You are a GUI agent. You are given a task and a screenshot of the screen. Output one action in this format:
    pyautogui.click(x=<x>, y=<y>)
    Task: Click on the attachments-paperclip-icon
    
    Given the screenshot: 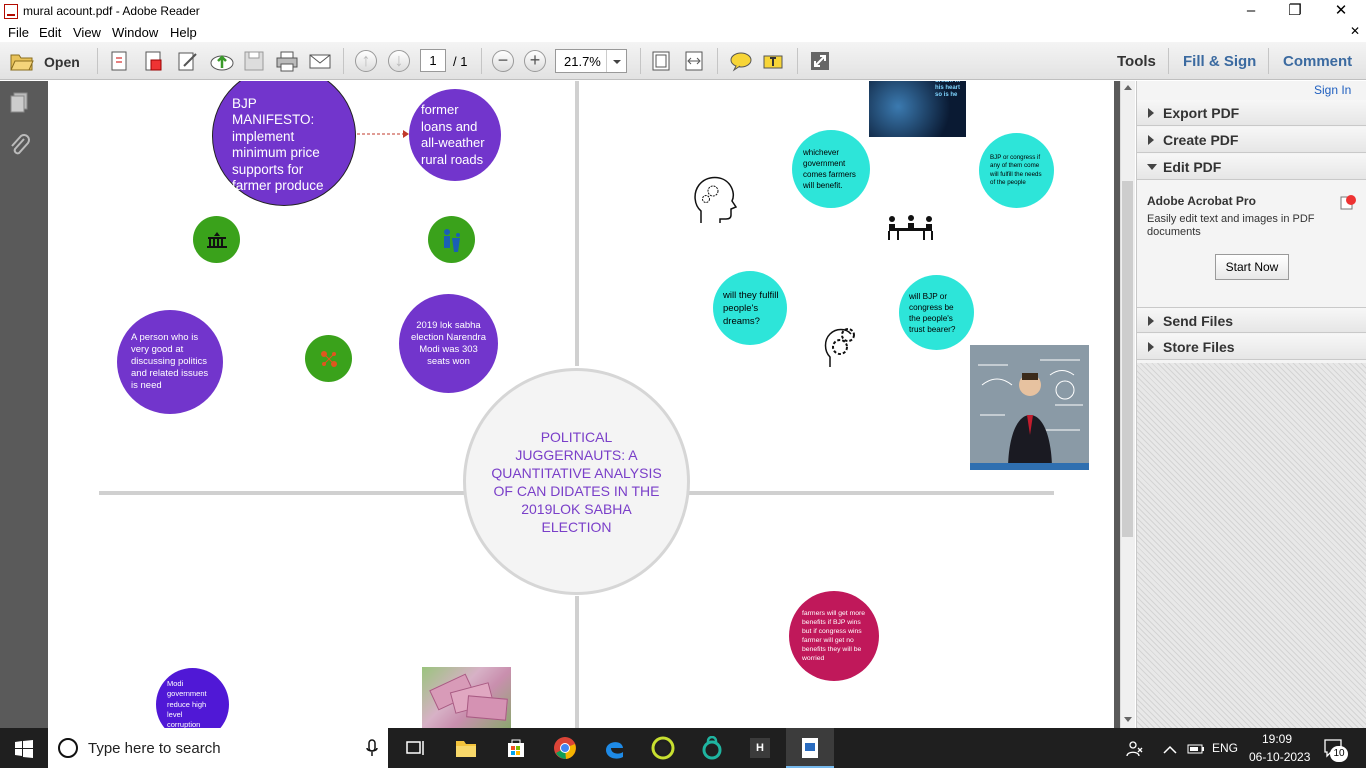 What is the action you would take?
    pyautogui.click(x=20, y=148)
    